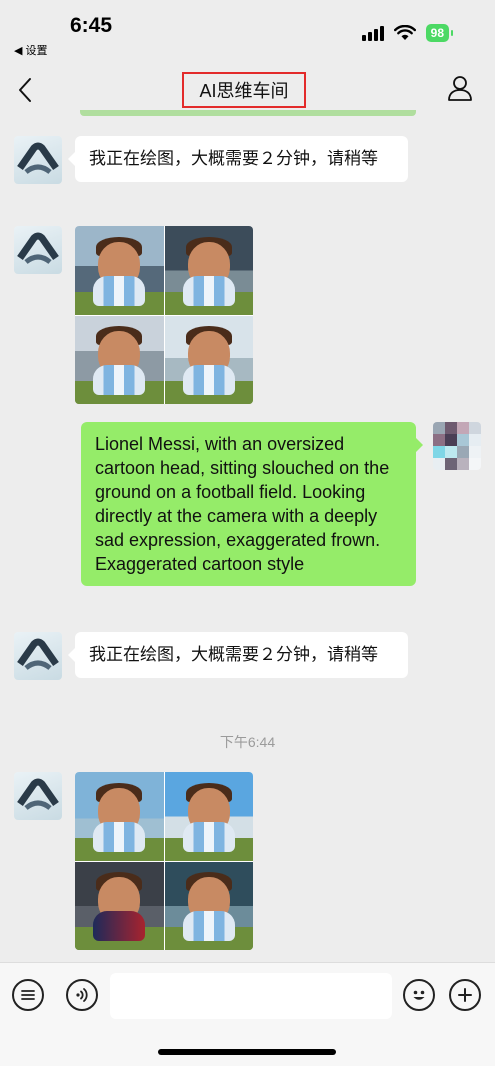 The width and height of the screenshot is (495, 1066). Describe the element at coordinates (31, 50) in the screenshot. I see `back-to-app-link: ◀ 设置` at that location.